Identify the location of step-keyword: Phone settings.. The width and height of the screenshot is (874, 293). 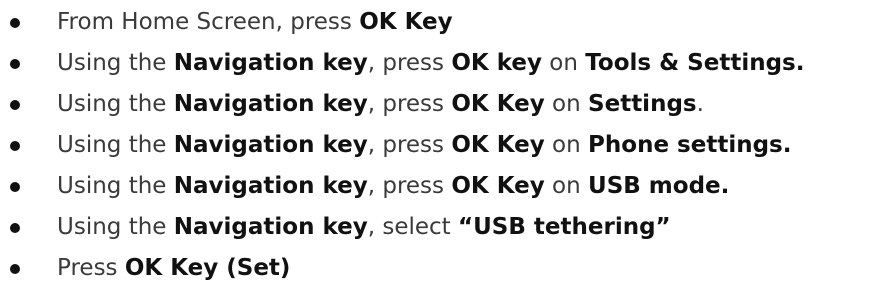
(690, 145).